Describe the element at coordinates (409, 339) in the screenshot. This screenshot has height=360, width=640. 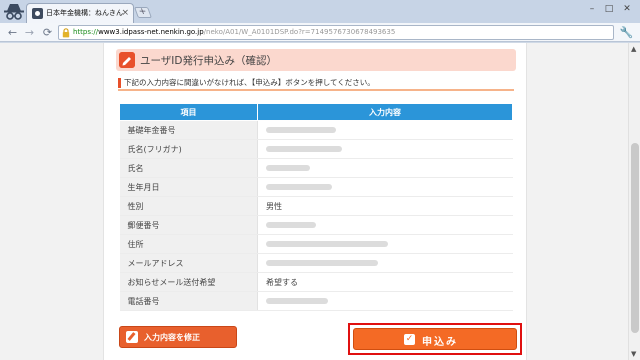
I see `checkbox-icon: ✓` at that location.